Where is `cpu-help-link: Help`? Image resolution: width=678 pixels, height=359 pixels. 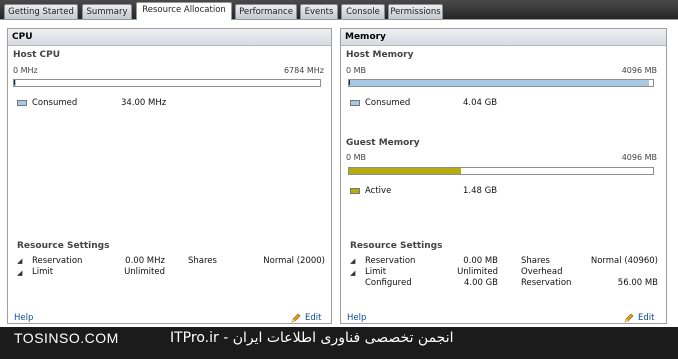
cpu-help-link: Help is located at coordinates (23, 318).